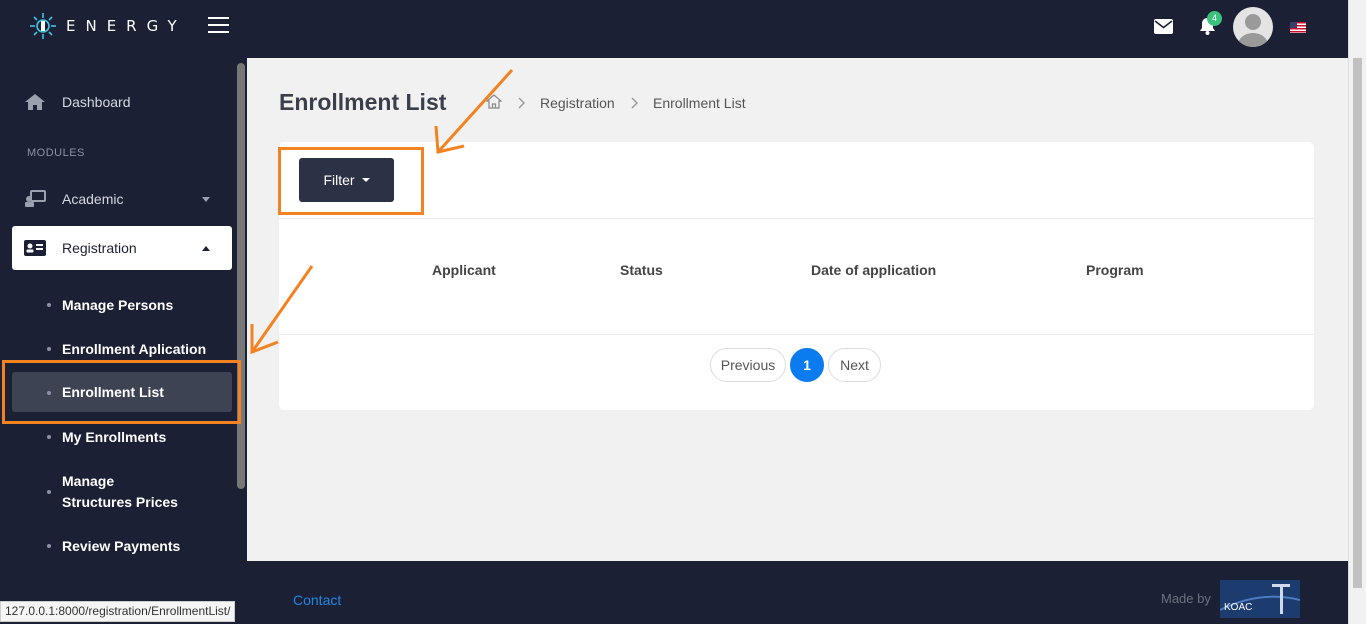 Image resolution: width=1366 pixels, height=624 pixels. What do you see at coordinates (96, 102) in the screenshot?
I see `sidebar-item-label: Dashboard` at bounding box center [96, 102].